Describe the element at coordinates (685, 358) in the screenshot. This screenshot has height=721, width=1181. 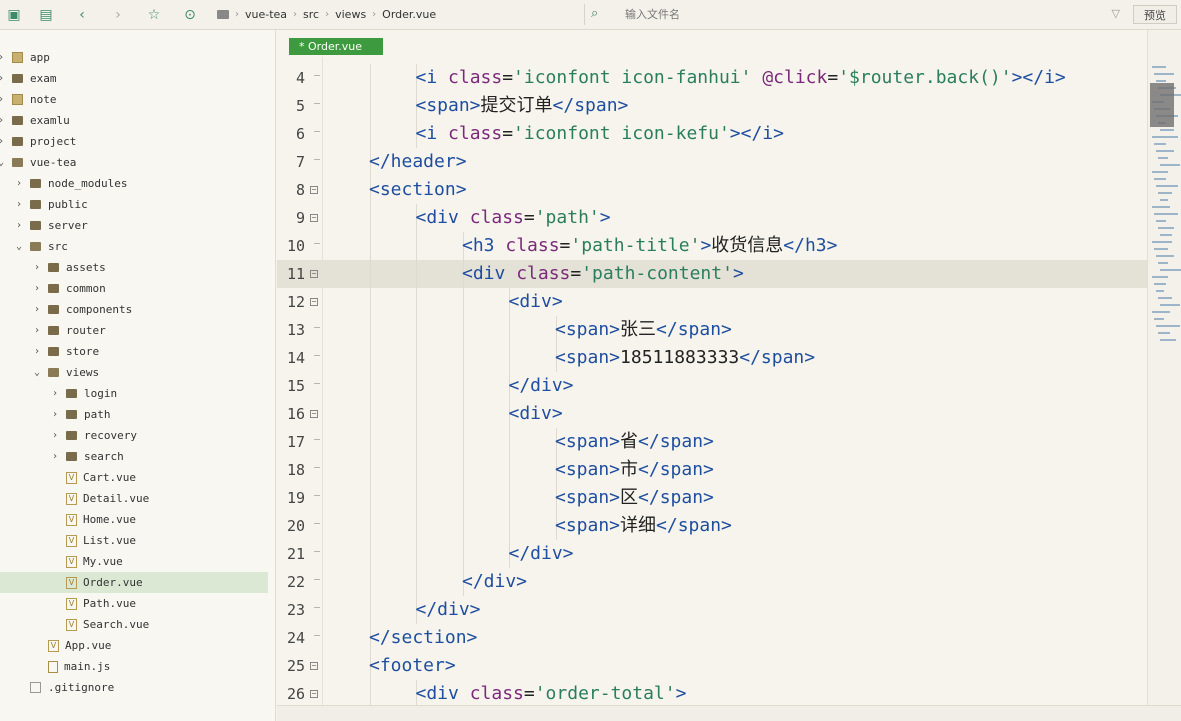
I see `code-text: <span>18511883333</span>` at that location.